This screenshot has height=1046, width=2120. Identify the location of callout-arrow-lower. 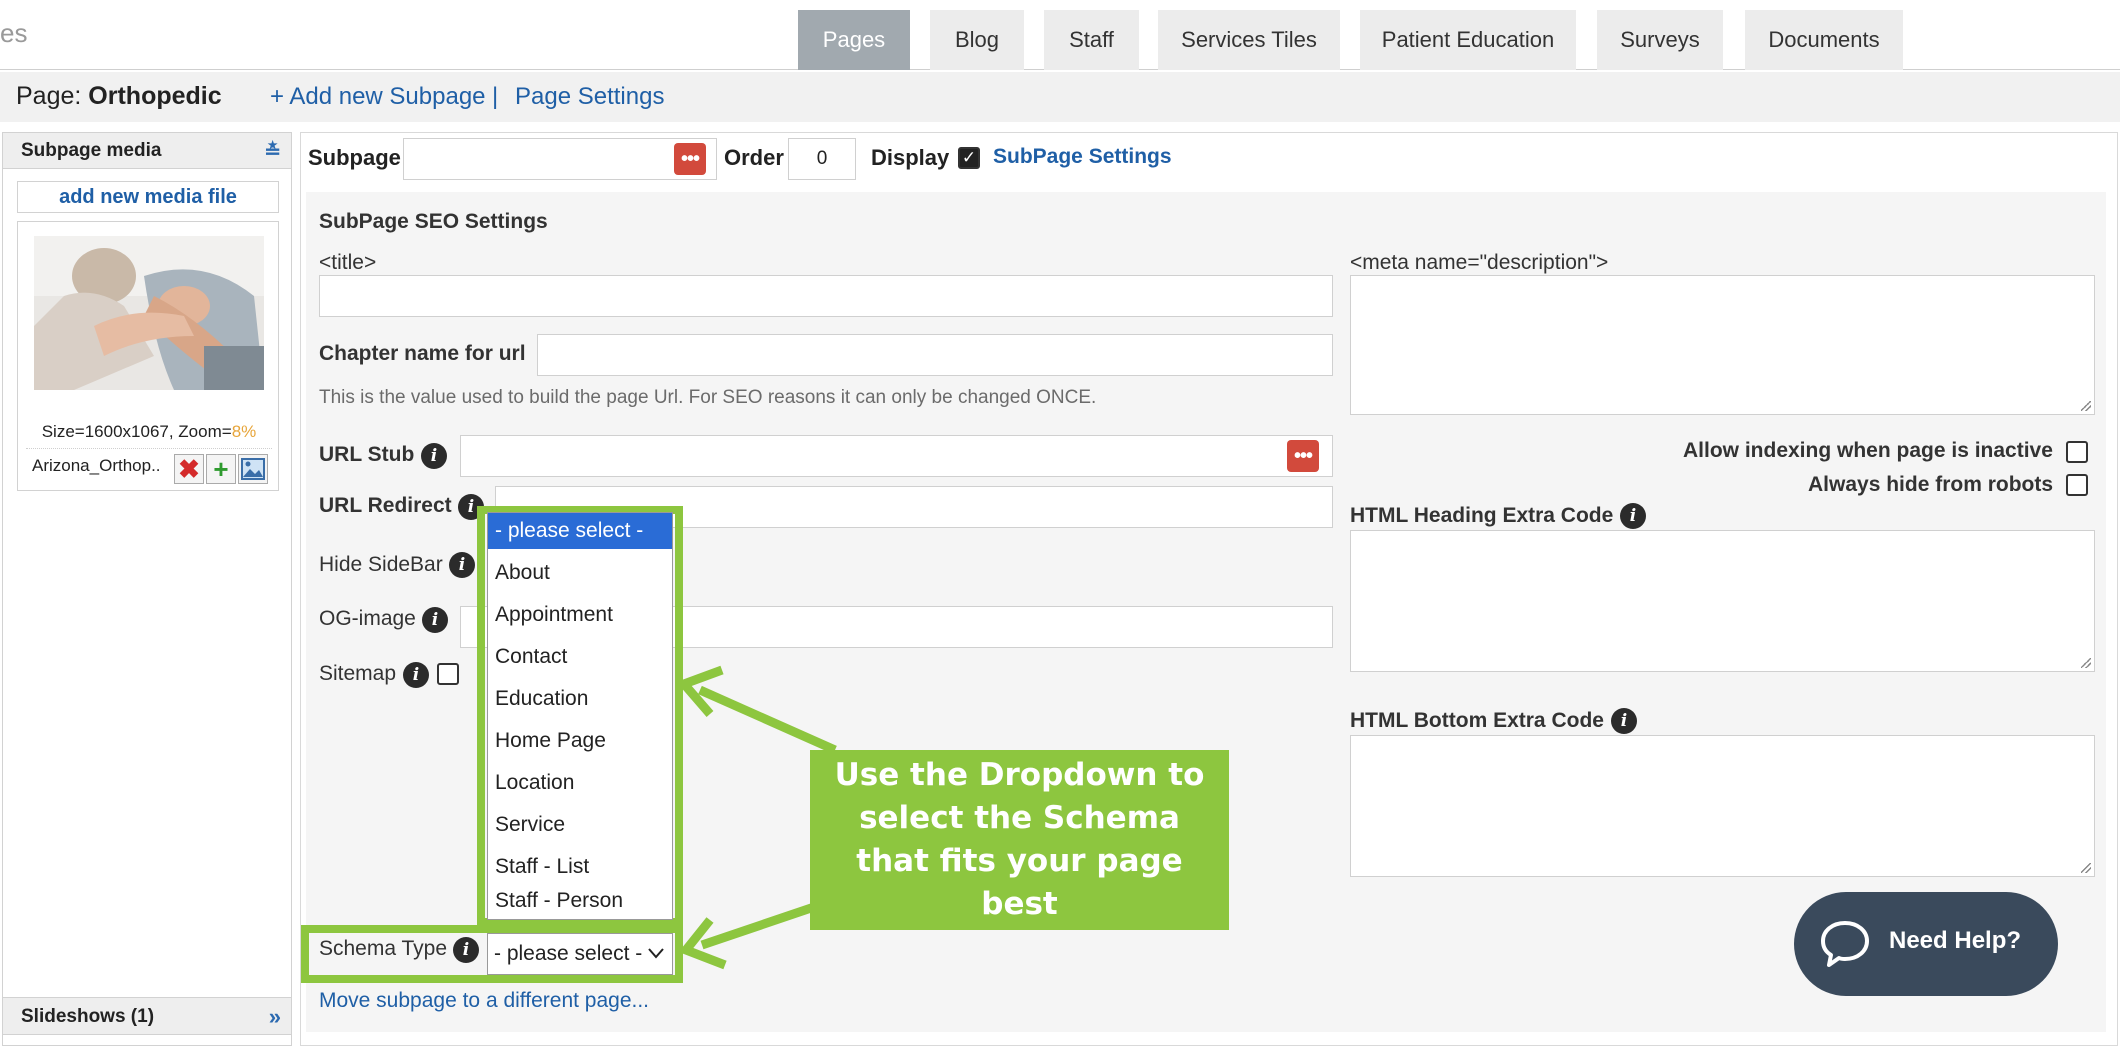
(761, 925).